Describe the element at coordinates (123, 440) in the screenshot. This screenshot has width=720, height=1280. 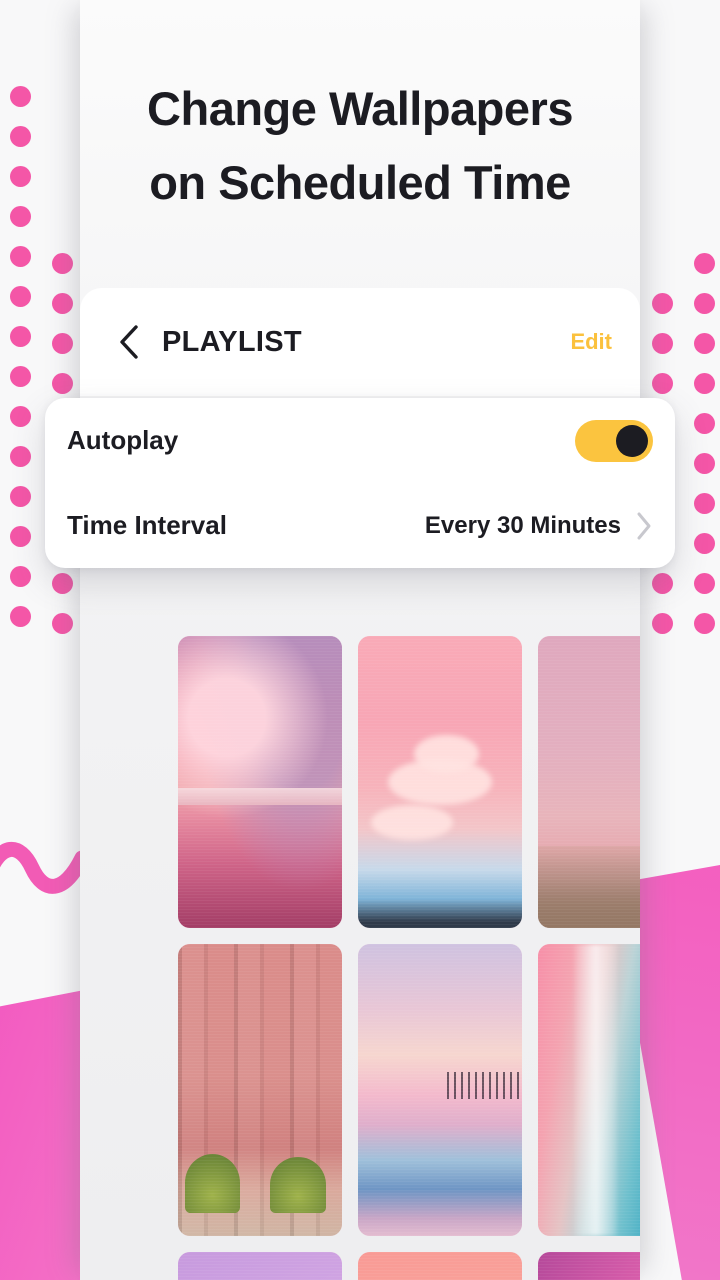
I see `autoplay-label: Autoplay` at that location.